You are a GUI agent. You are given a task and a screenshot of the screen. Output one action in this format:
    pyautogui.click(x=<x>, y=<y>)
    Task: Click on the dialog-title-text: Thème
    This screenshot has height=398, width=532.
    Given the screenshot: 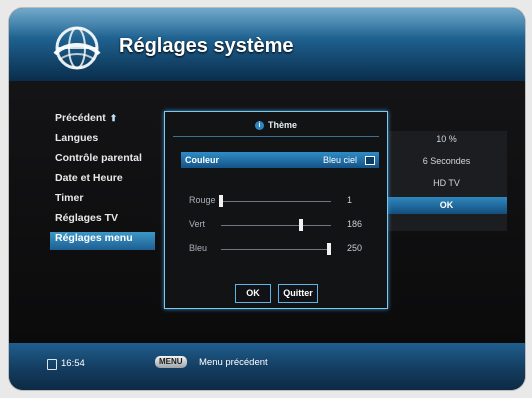 What is the action you would take?
    pyautogui.click(x=282, y=125)
    